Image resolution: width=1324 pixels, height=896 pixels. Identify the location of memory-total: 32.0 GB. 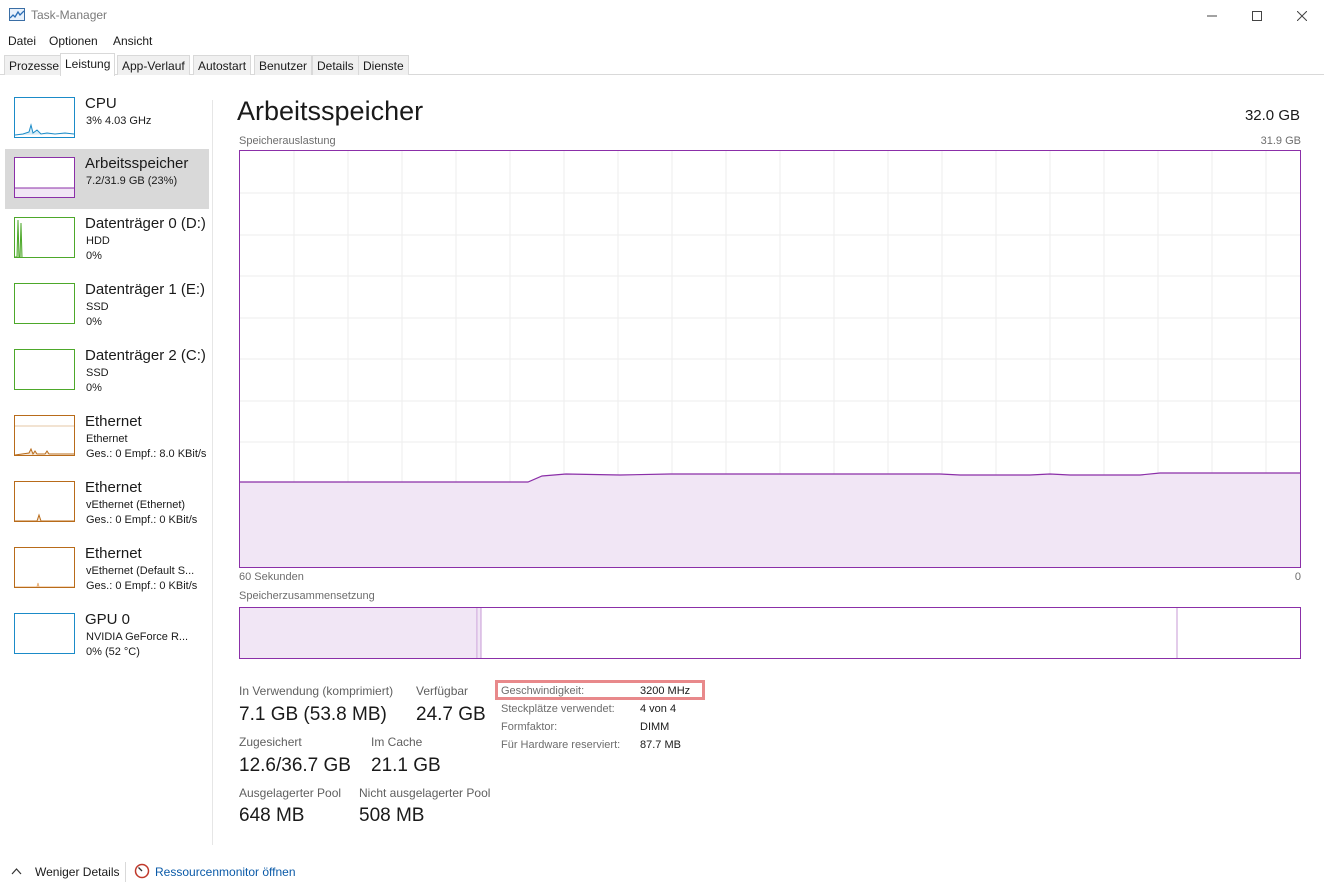
(1272, 115).